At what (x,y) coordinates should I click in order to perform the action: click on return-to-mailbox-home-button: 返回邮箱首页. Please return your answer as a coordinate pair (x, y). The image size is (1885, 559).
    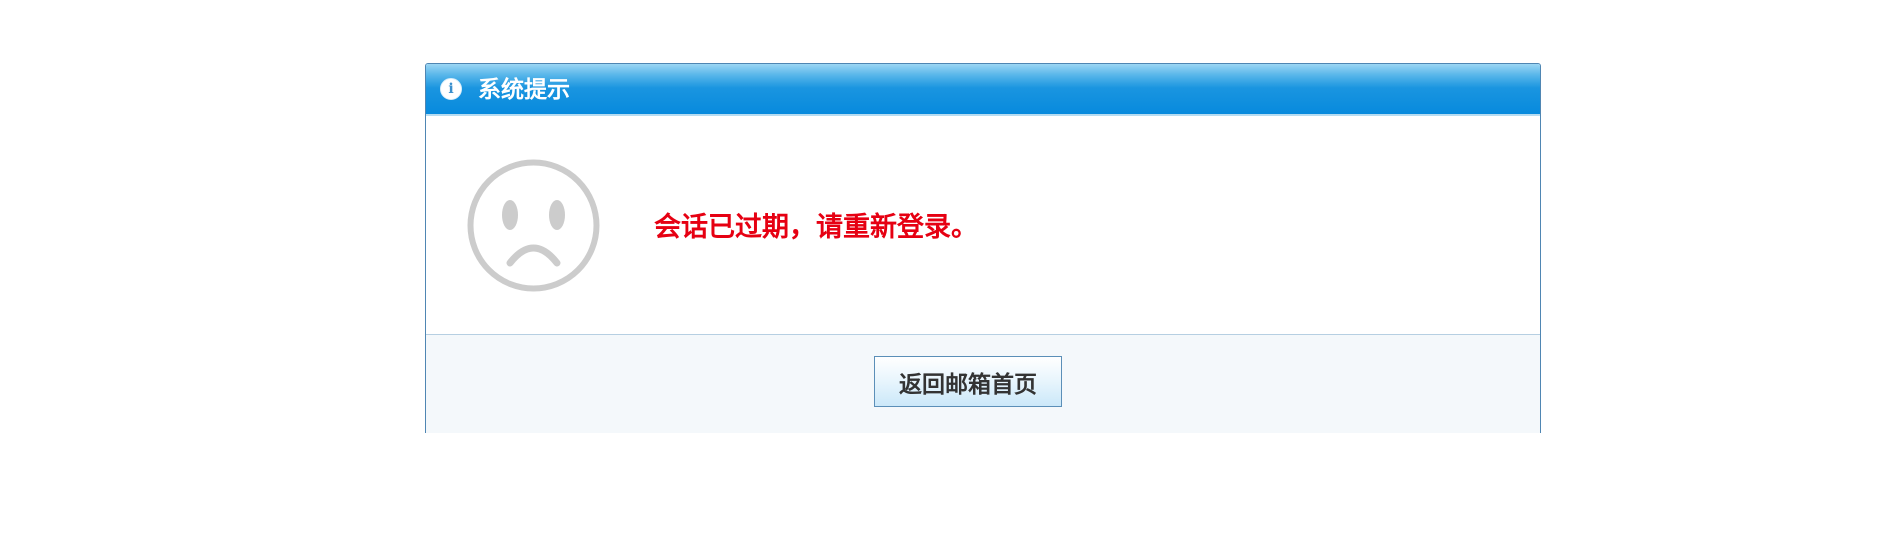
    Looking at the image, I should click on (968, 381).